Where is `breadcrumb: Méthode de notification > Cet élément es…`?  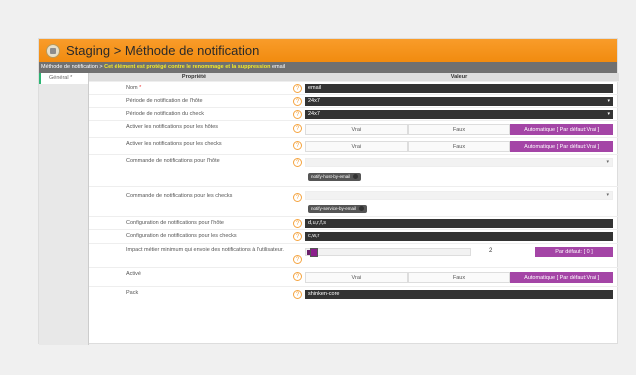 breadcrumb: Méthode de notification > Cet élément es… is located at coordinates (328, 67).